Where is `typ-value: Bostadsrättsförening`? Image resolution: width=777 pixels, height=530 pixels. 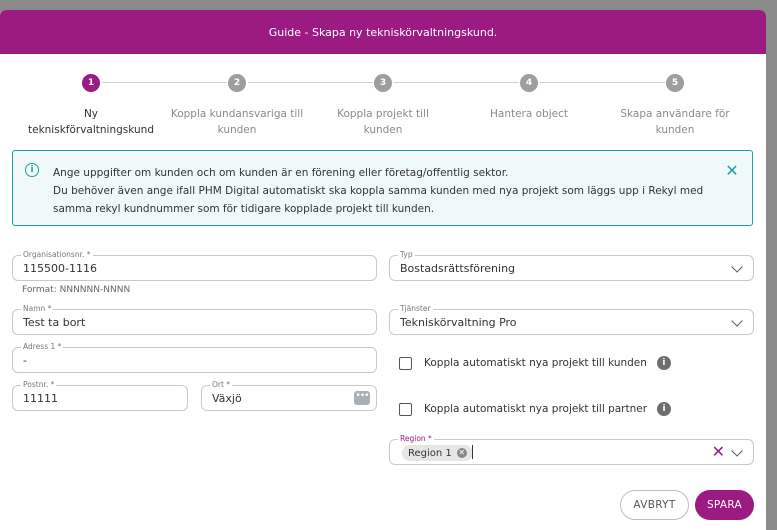
typ-value: Bostadsrättsförening is located at coordinates (458, 268).